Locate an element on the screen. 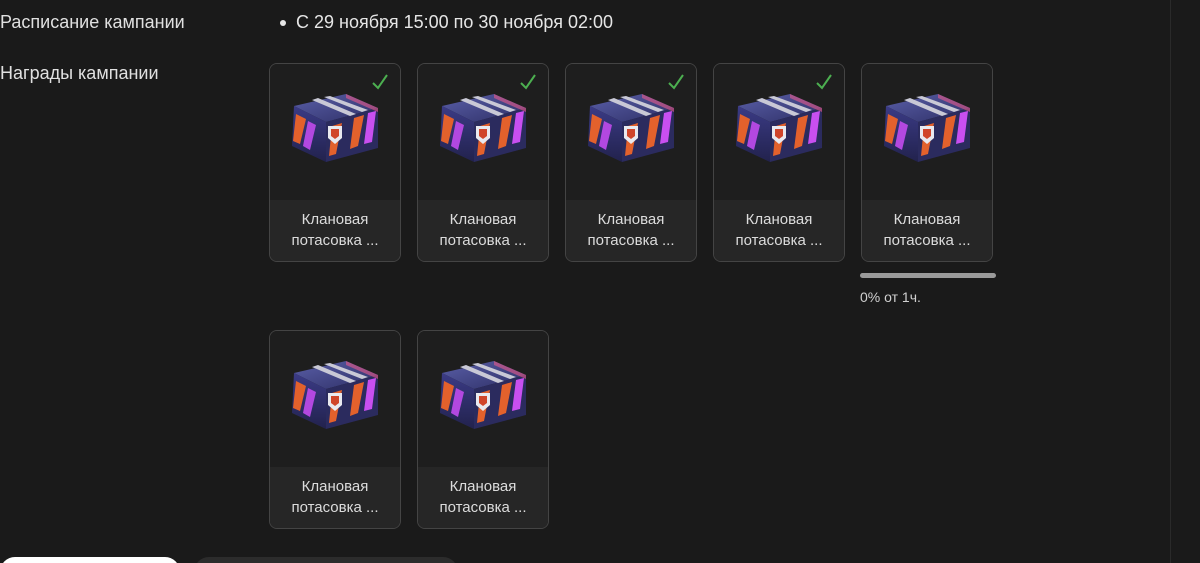 This screenshot has height=563, width=1200. schedule-value: С 29 ноября 15:00 по 30 ноября 02:00 is located at coordinates (455, 22).